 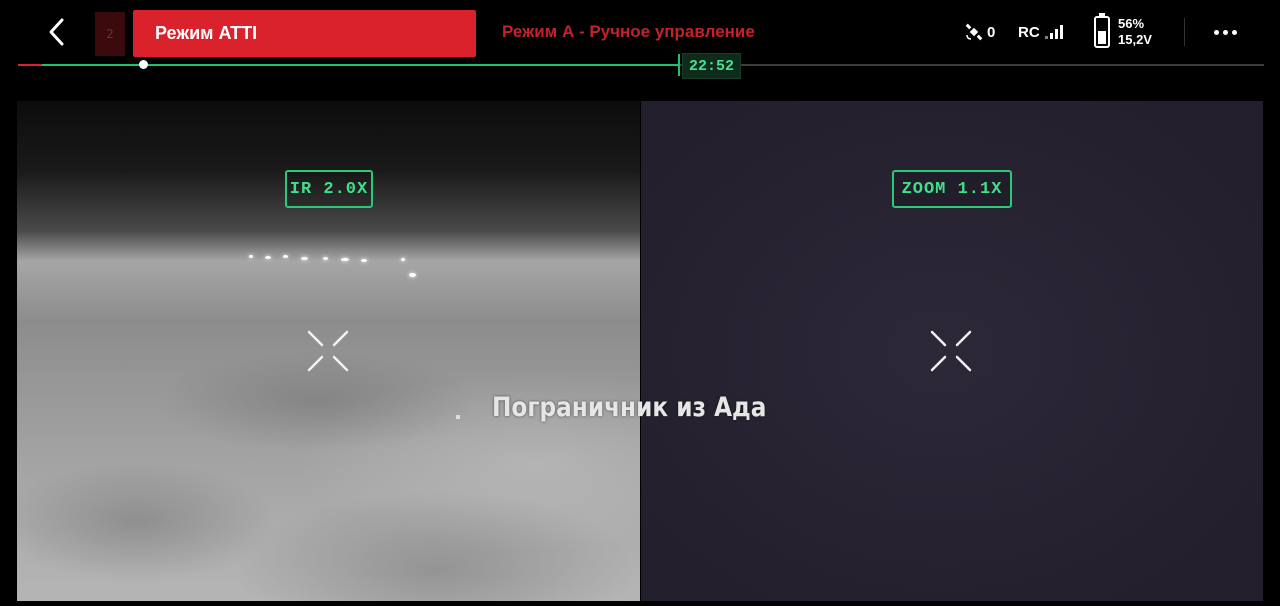 I want to click on battery-icon, so click(x=1102, y=30).